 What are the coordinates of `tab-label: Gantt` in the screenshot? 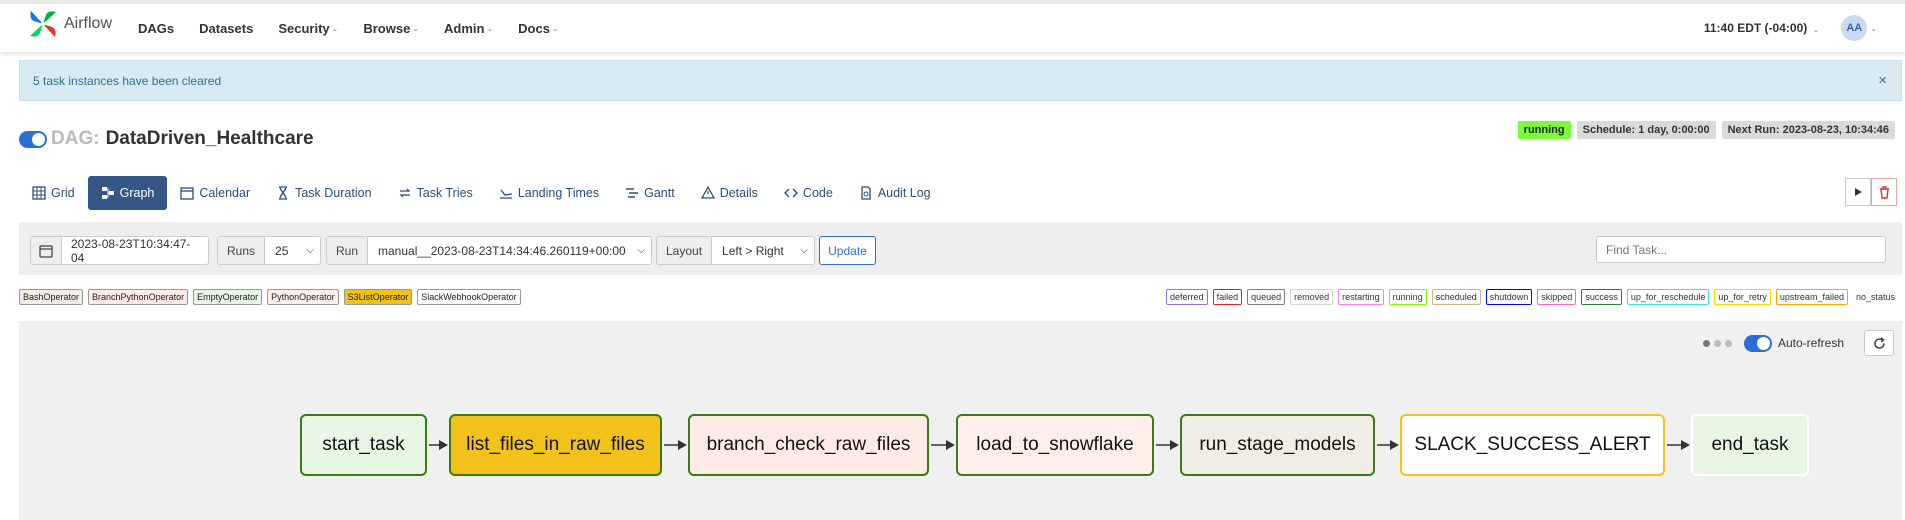 It's located at (659, 193).